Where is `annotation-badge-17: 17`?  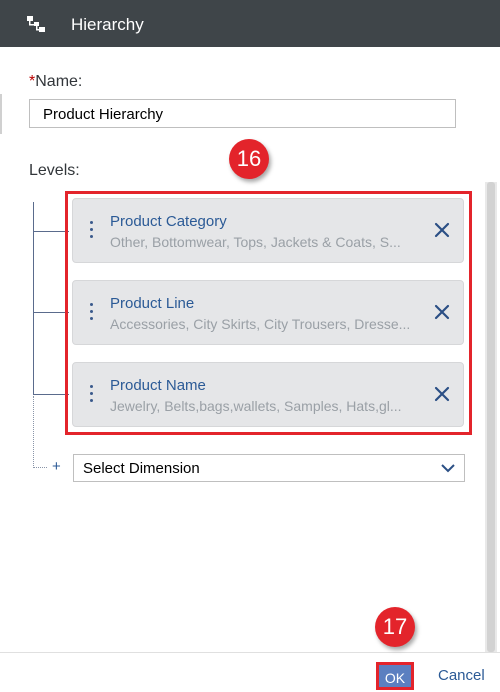
annotation-badge-17: 17 is located at coordinates (395, 627).